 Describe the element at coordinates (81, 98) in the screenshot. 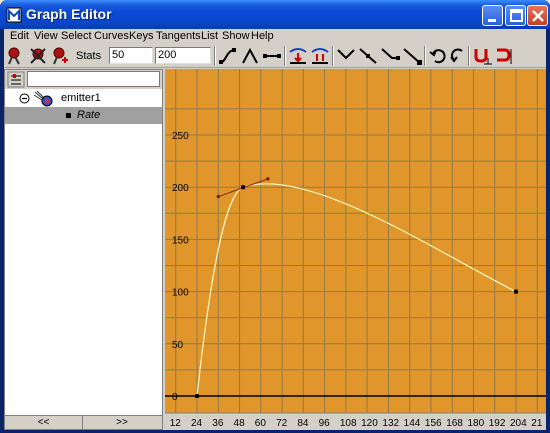

I see `node-label: emitter1` at that location.